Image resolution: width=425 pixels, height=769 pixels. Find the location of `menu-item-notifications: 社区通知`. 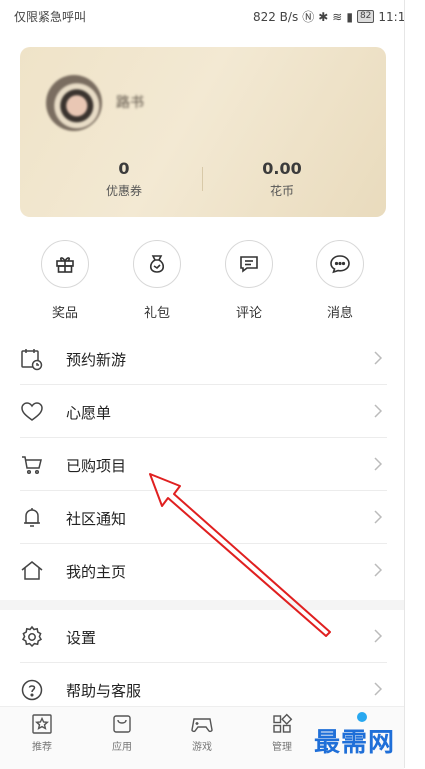

menu-item-notifications: 社区通知 is located at coordinates (212, 517).